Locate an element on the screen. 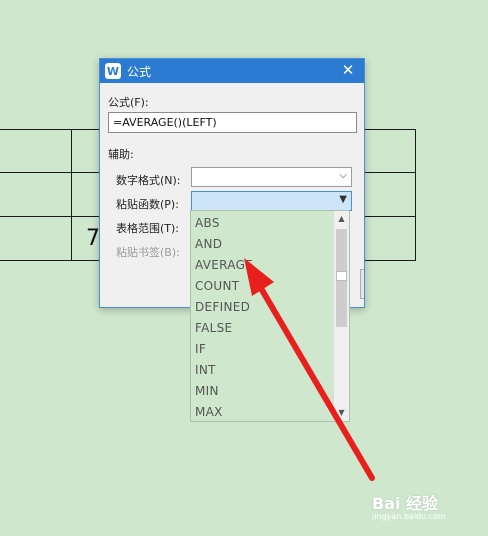 The image size is (488, 536). baidu-watermark: Bai 经验 jingyan.baidu.com is located at coordinates (427, 504).